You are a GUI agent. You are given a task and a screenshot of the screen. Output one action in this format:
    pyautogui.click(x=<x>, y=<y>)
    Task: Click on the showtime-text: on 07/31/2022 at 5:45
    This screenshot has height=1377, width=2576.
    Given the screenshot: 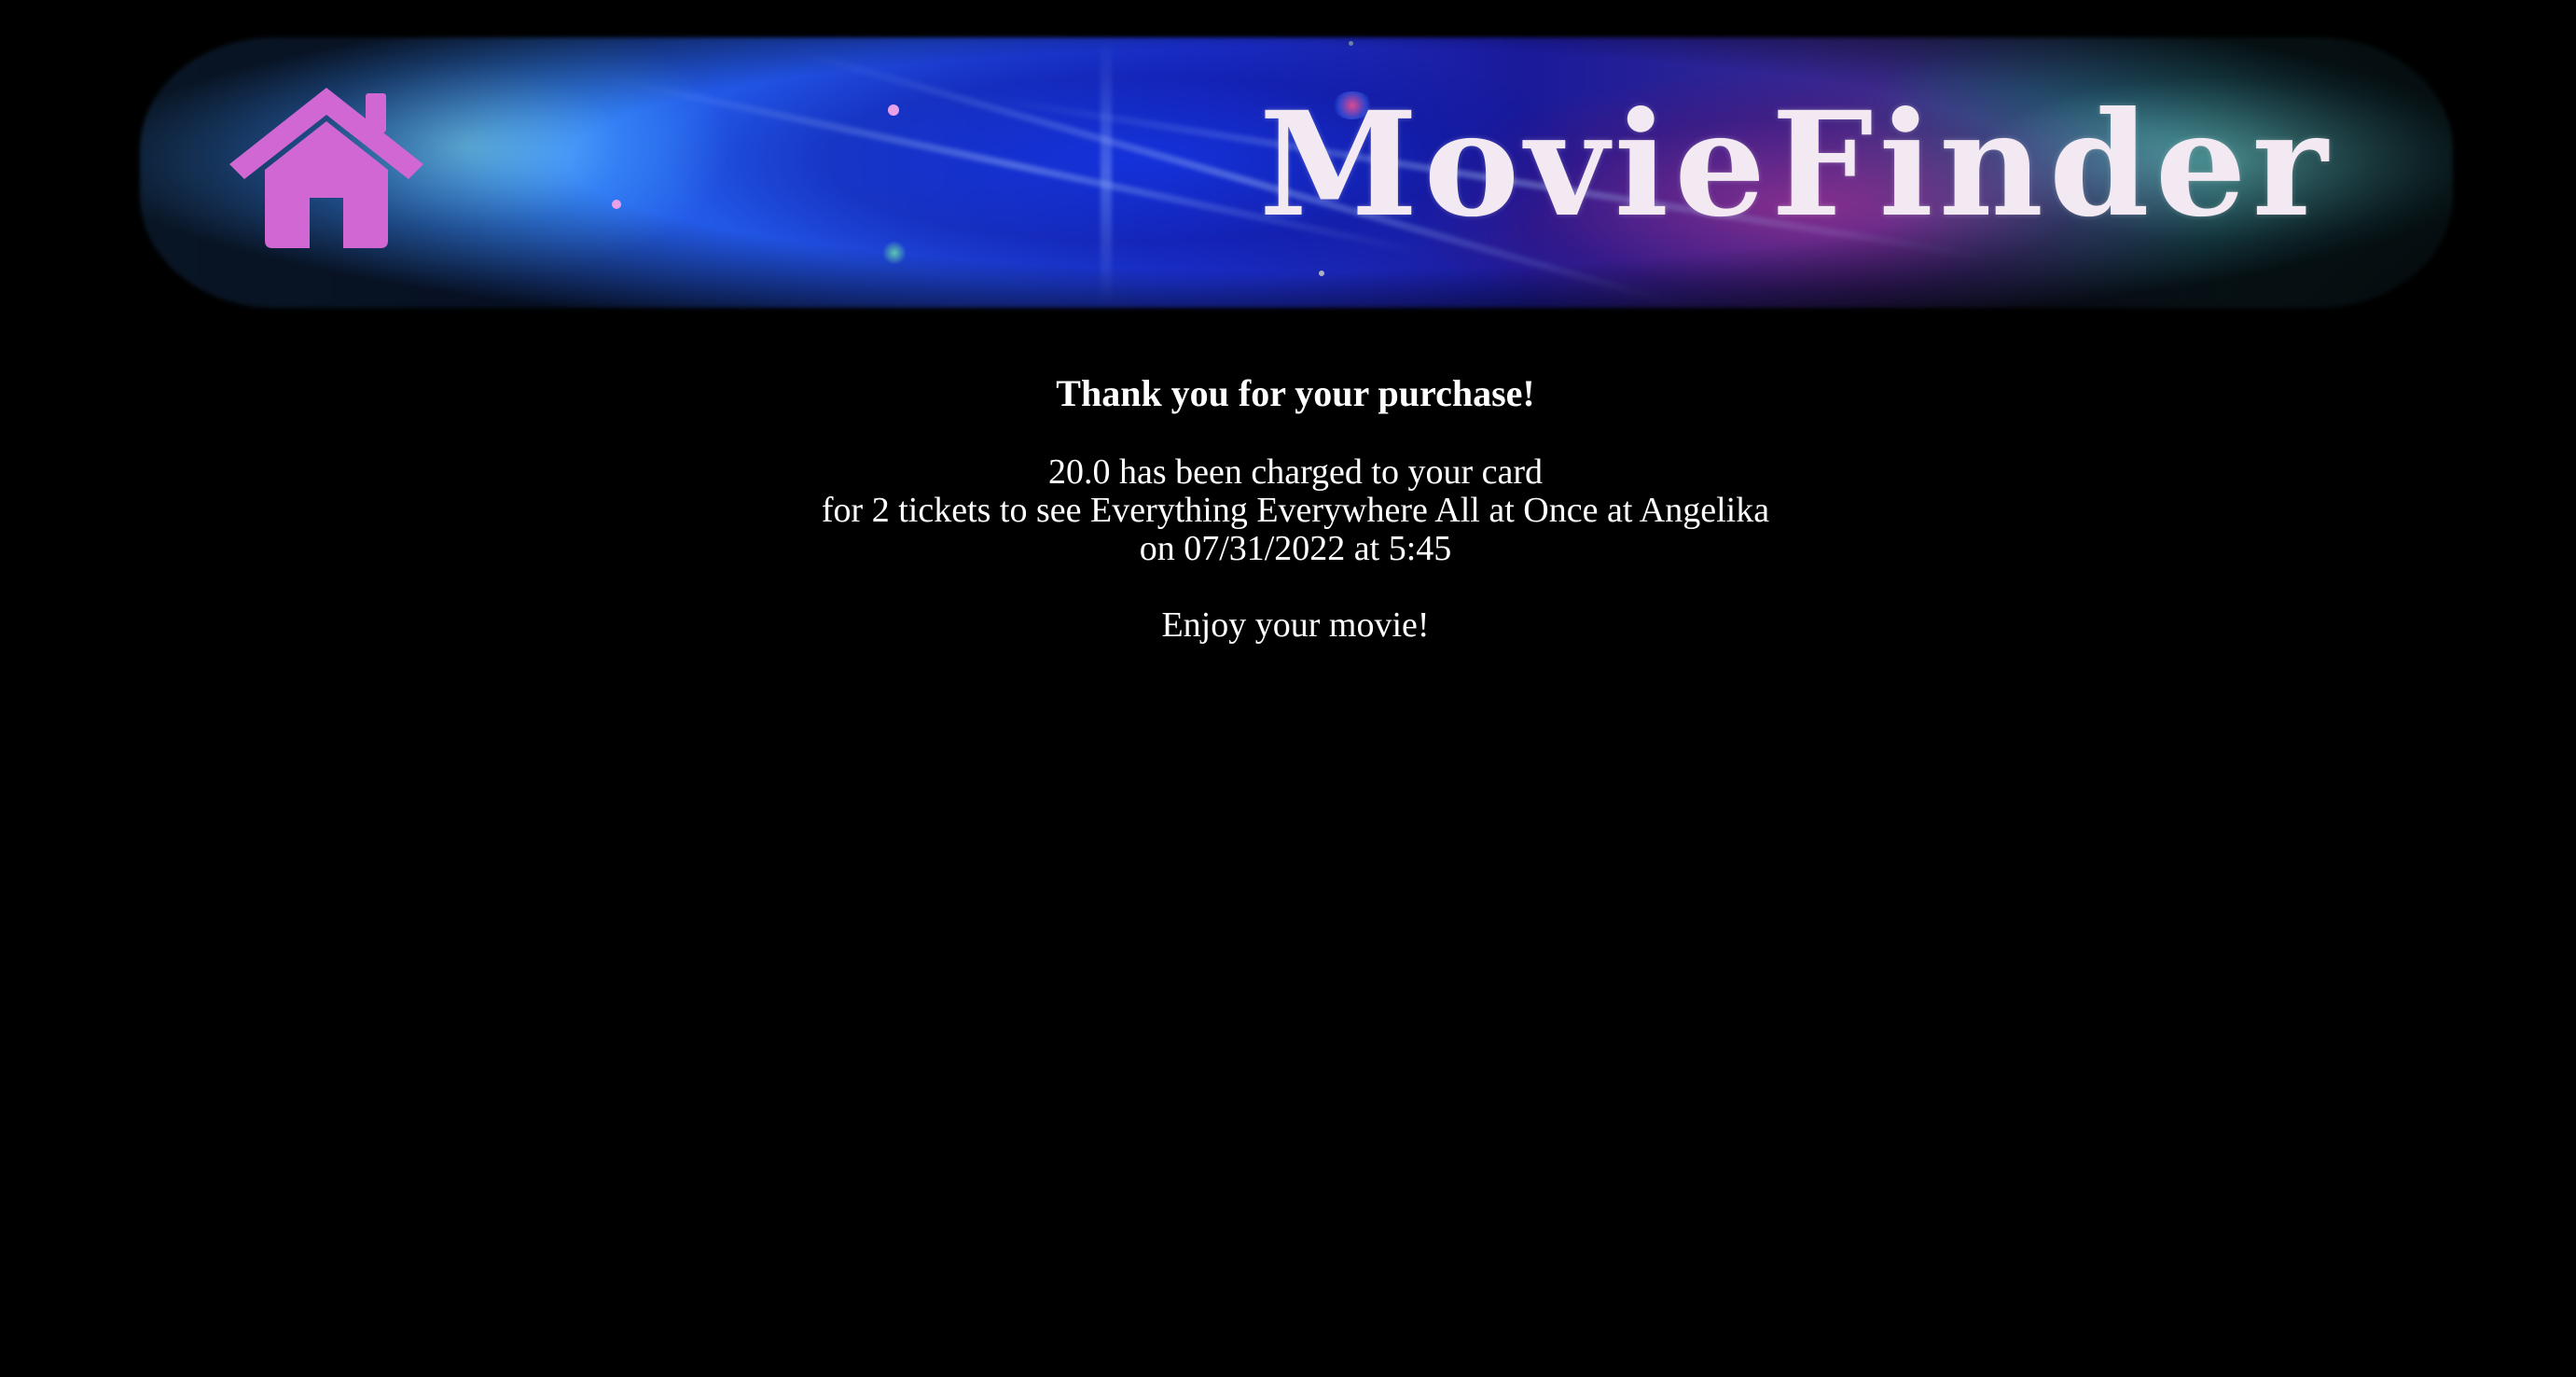 What is the action you would take?
    pyautogui.click(x=1295, y=548)
    